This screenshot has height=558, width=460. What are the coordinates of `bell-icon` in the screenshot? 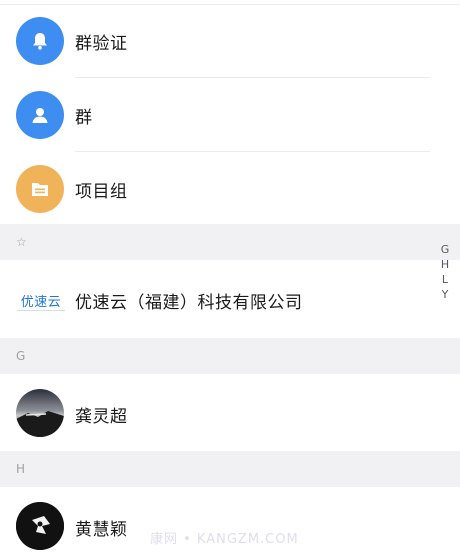 It's located at (40, 41).